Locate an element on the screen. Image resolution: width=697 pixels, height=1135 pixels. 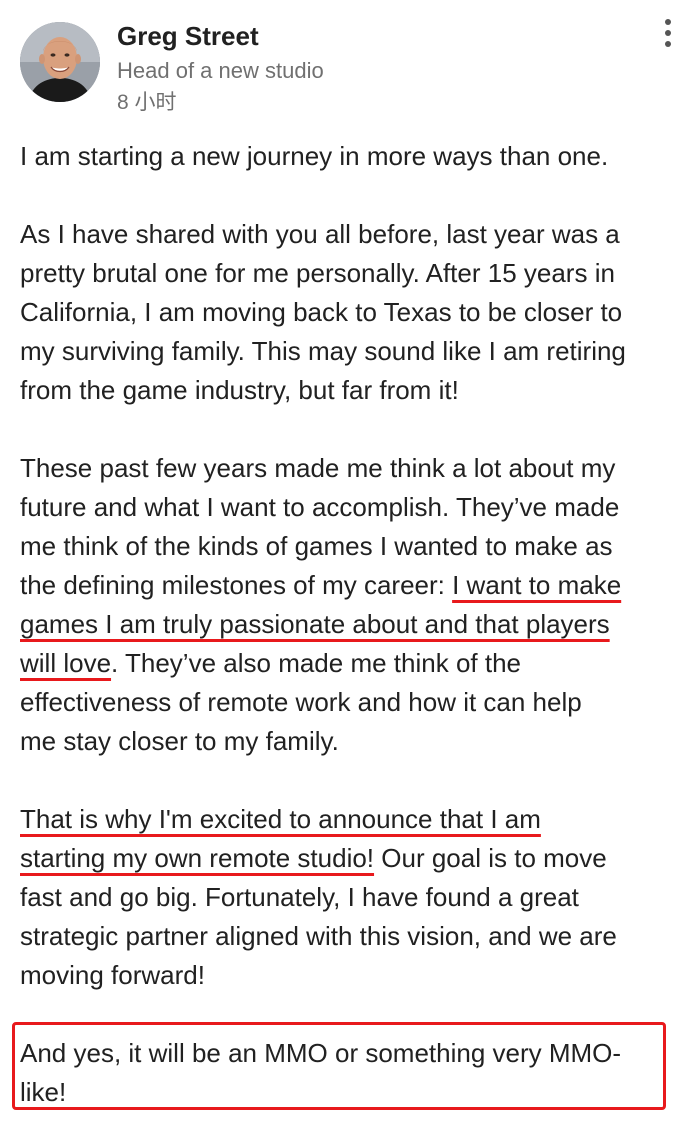
post-header: Greg Street Head of a new studio 8 小时 is located at coordinates (348, 65).